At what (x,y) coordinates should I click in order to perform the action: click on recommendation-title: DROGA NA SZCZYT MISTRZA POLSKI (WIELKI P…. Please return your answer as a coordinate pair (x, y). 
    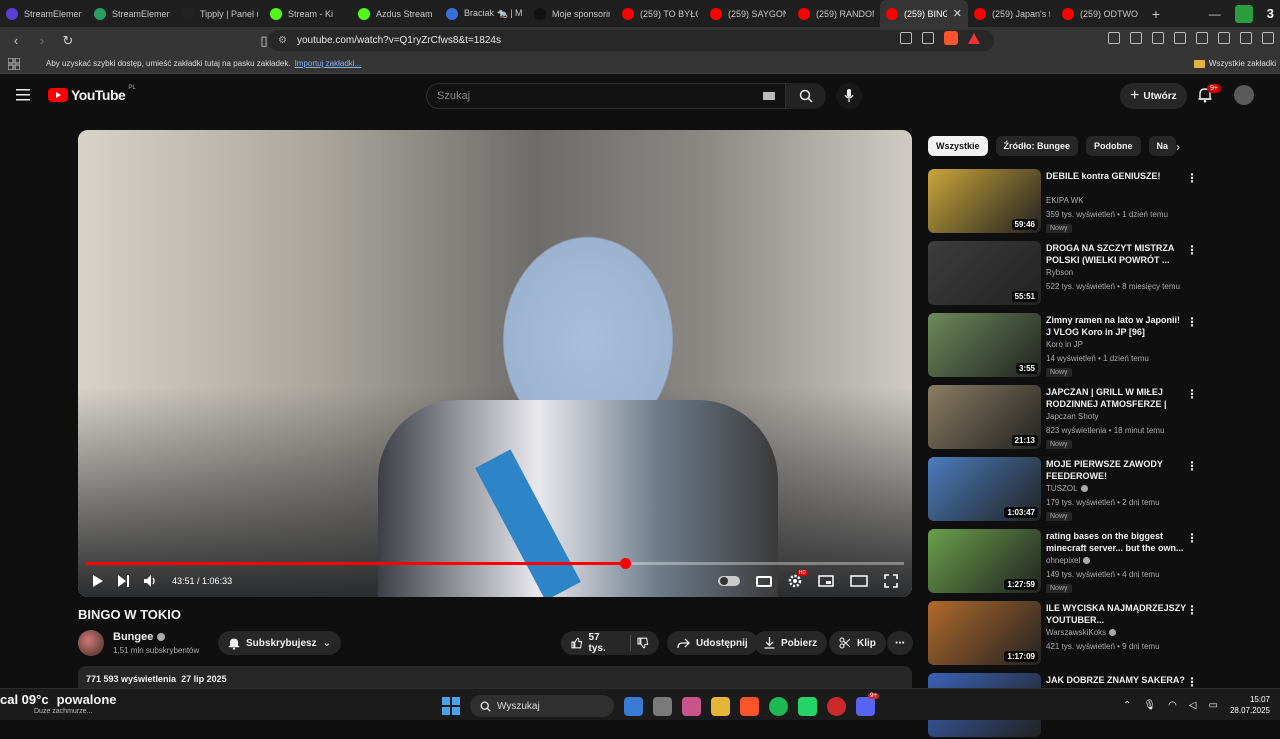
    Looking at the image, I should click on (1116, 254).